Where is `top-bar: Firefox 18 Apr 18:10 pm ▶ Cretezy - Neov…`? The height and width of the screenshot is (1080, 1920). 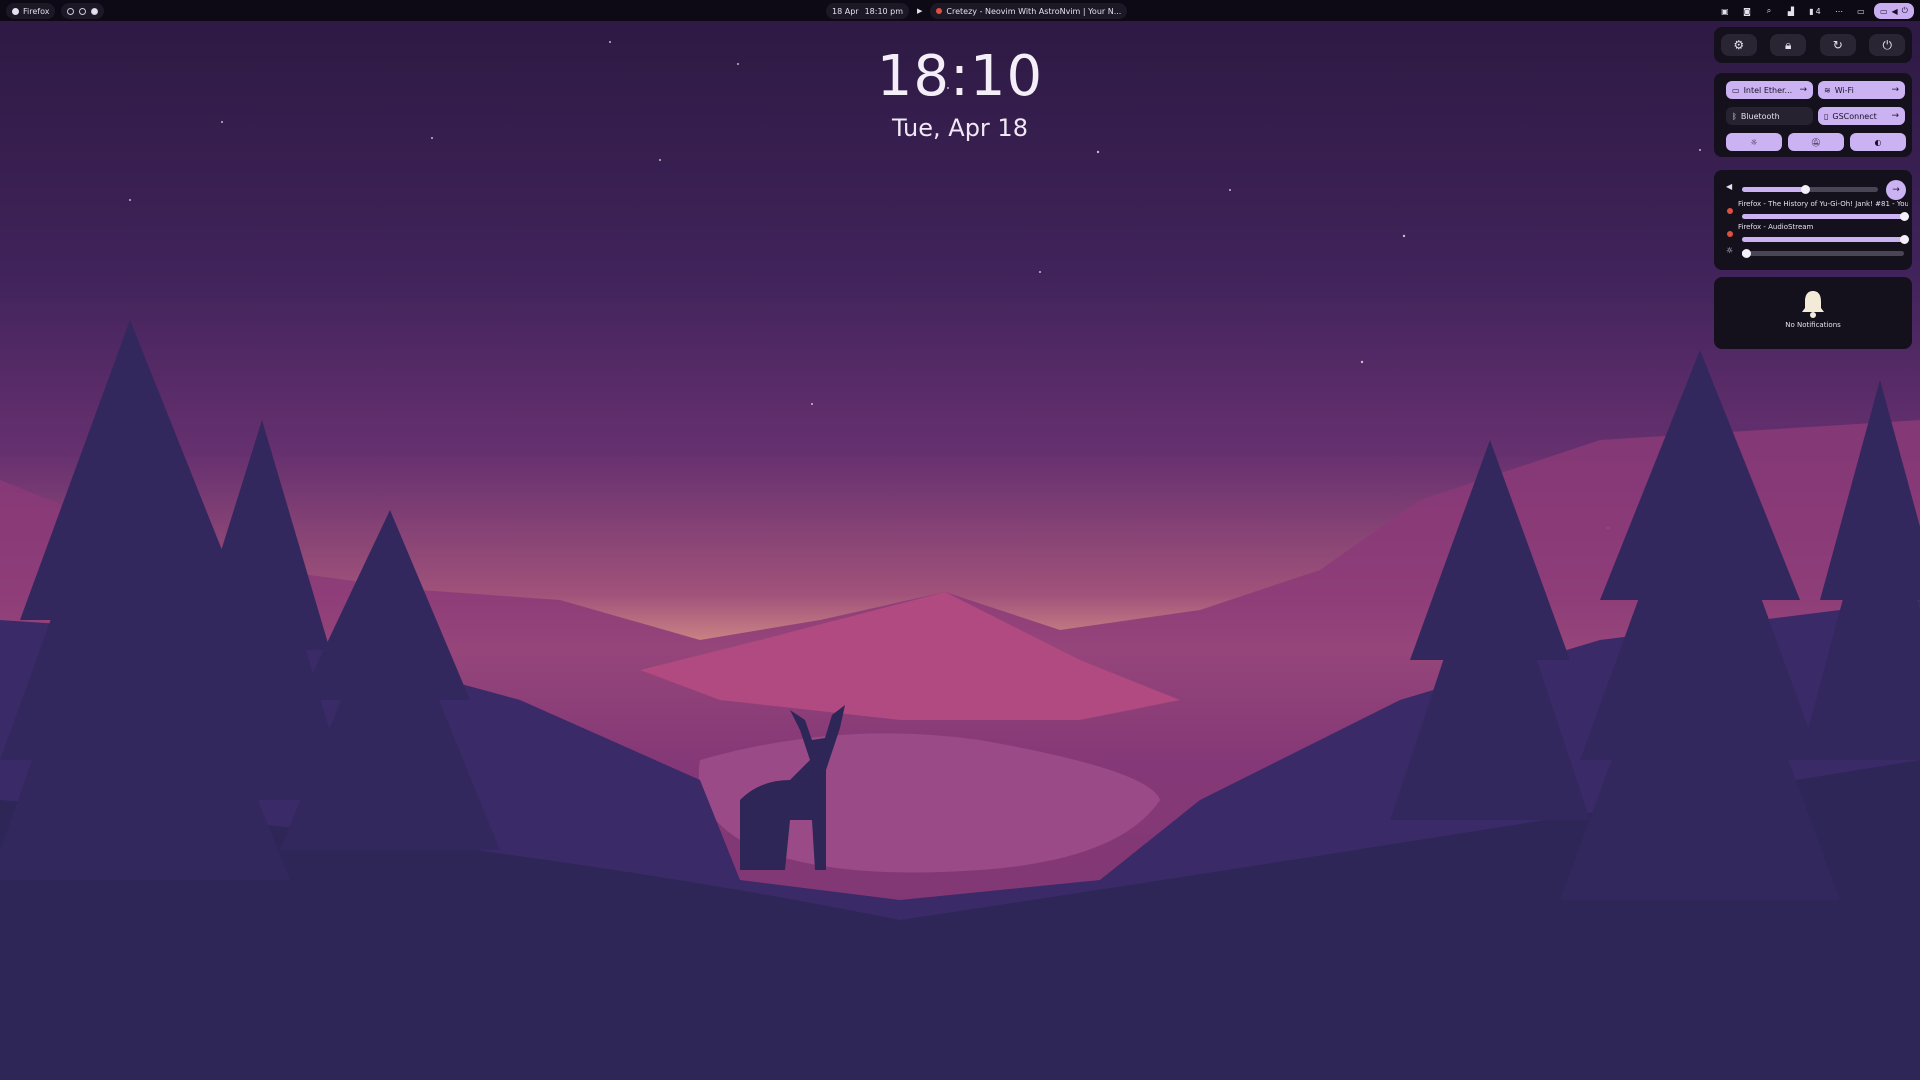
top-bar: Firefox 18 Apr 18:10 pm ▶ Cretezy - Neov… is located at coordinates (960, 10).